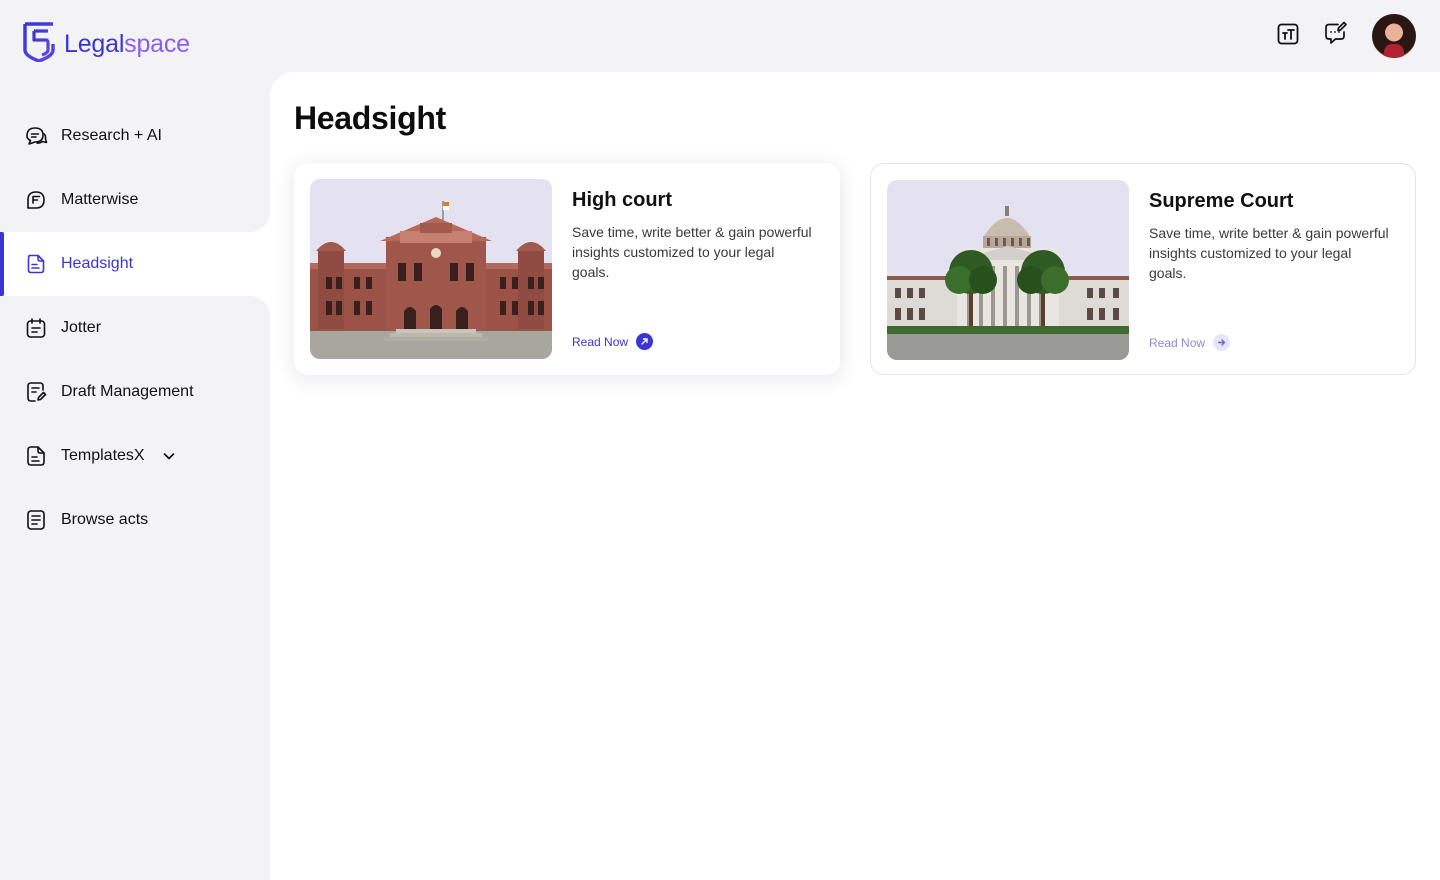 The image size is (1440, 880). What do you see at coordinates (36, 136) in the screenshot?
I see `chat-bubbles-icon` at bounding box center [36, 136].